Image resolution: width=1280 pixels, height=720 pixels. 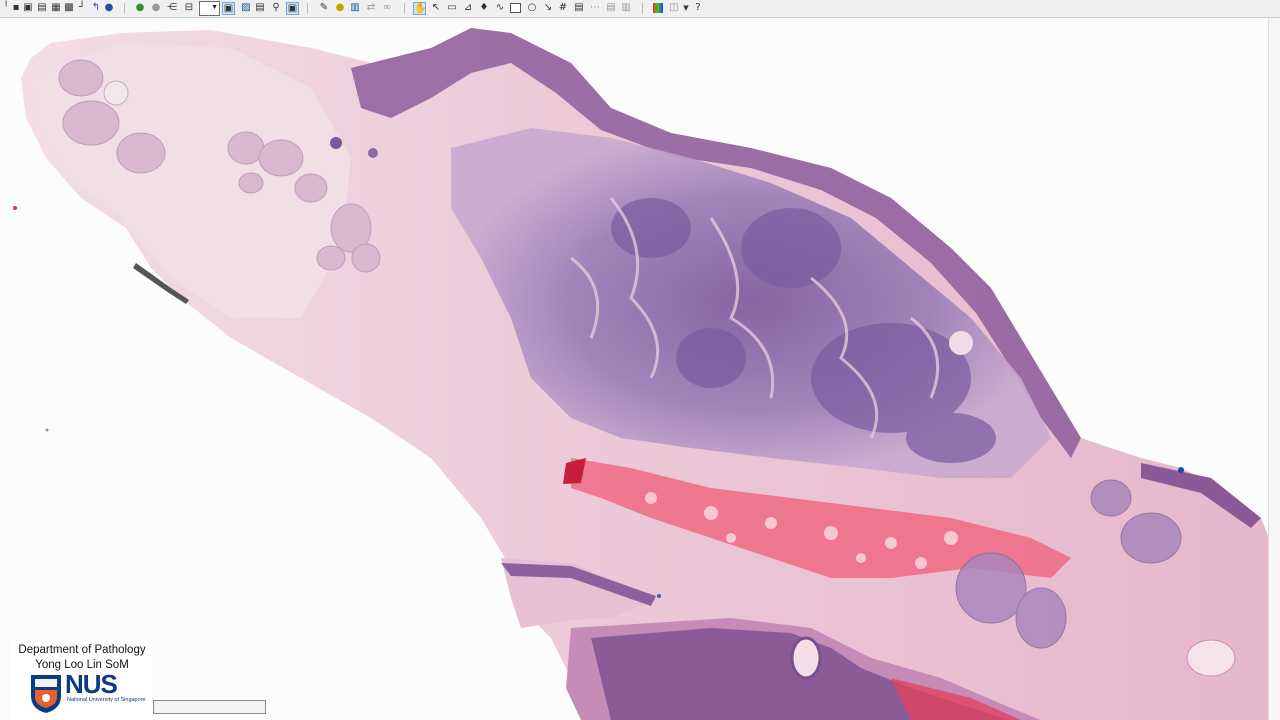 What do you see at coordinates (324, 8) in the screenshot?
I see `annotation-icon: ✎` at bounding box center [324, 8].